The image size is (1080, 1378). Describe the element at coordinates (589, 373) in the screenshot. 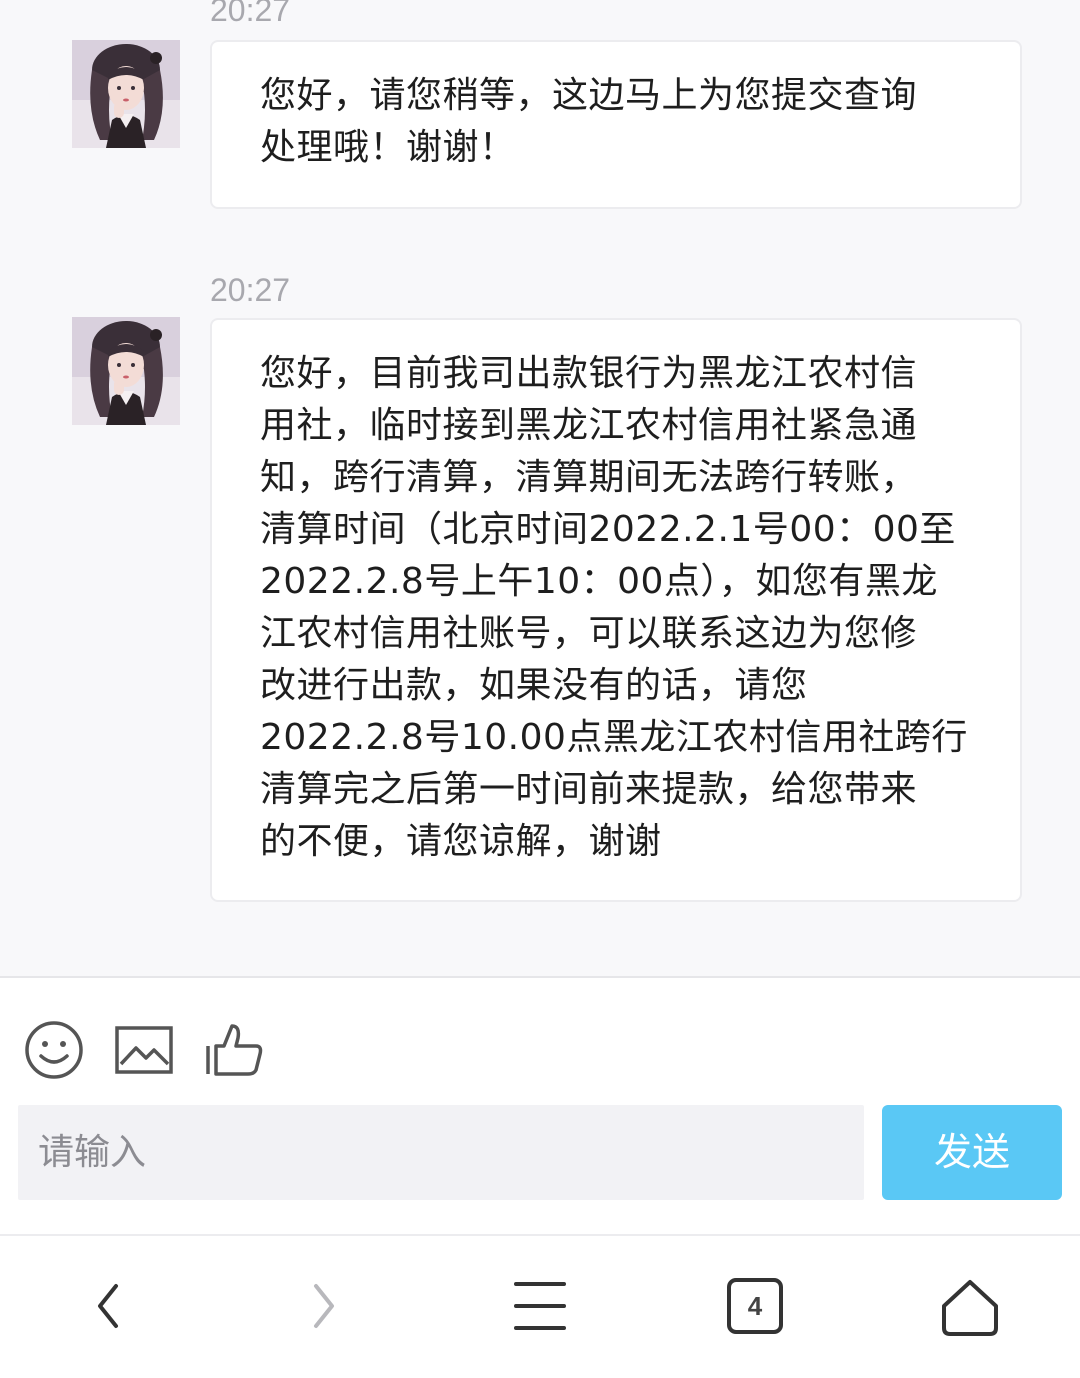

I see `message-line: 您好，目前我司出款银行为黑龙江农村信` at that location.